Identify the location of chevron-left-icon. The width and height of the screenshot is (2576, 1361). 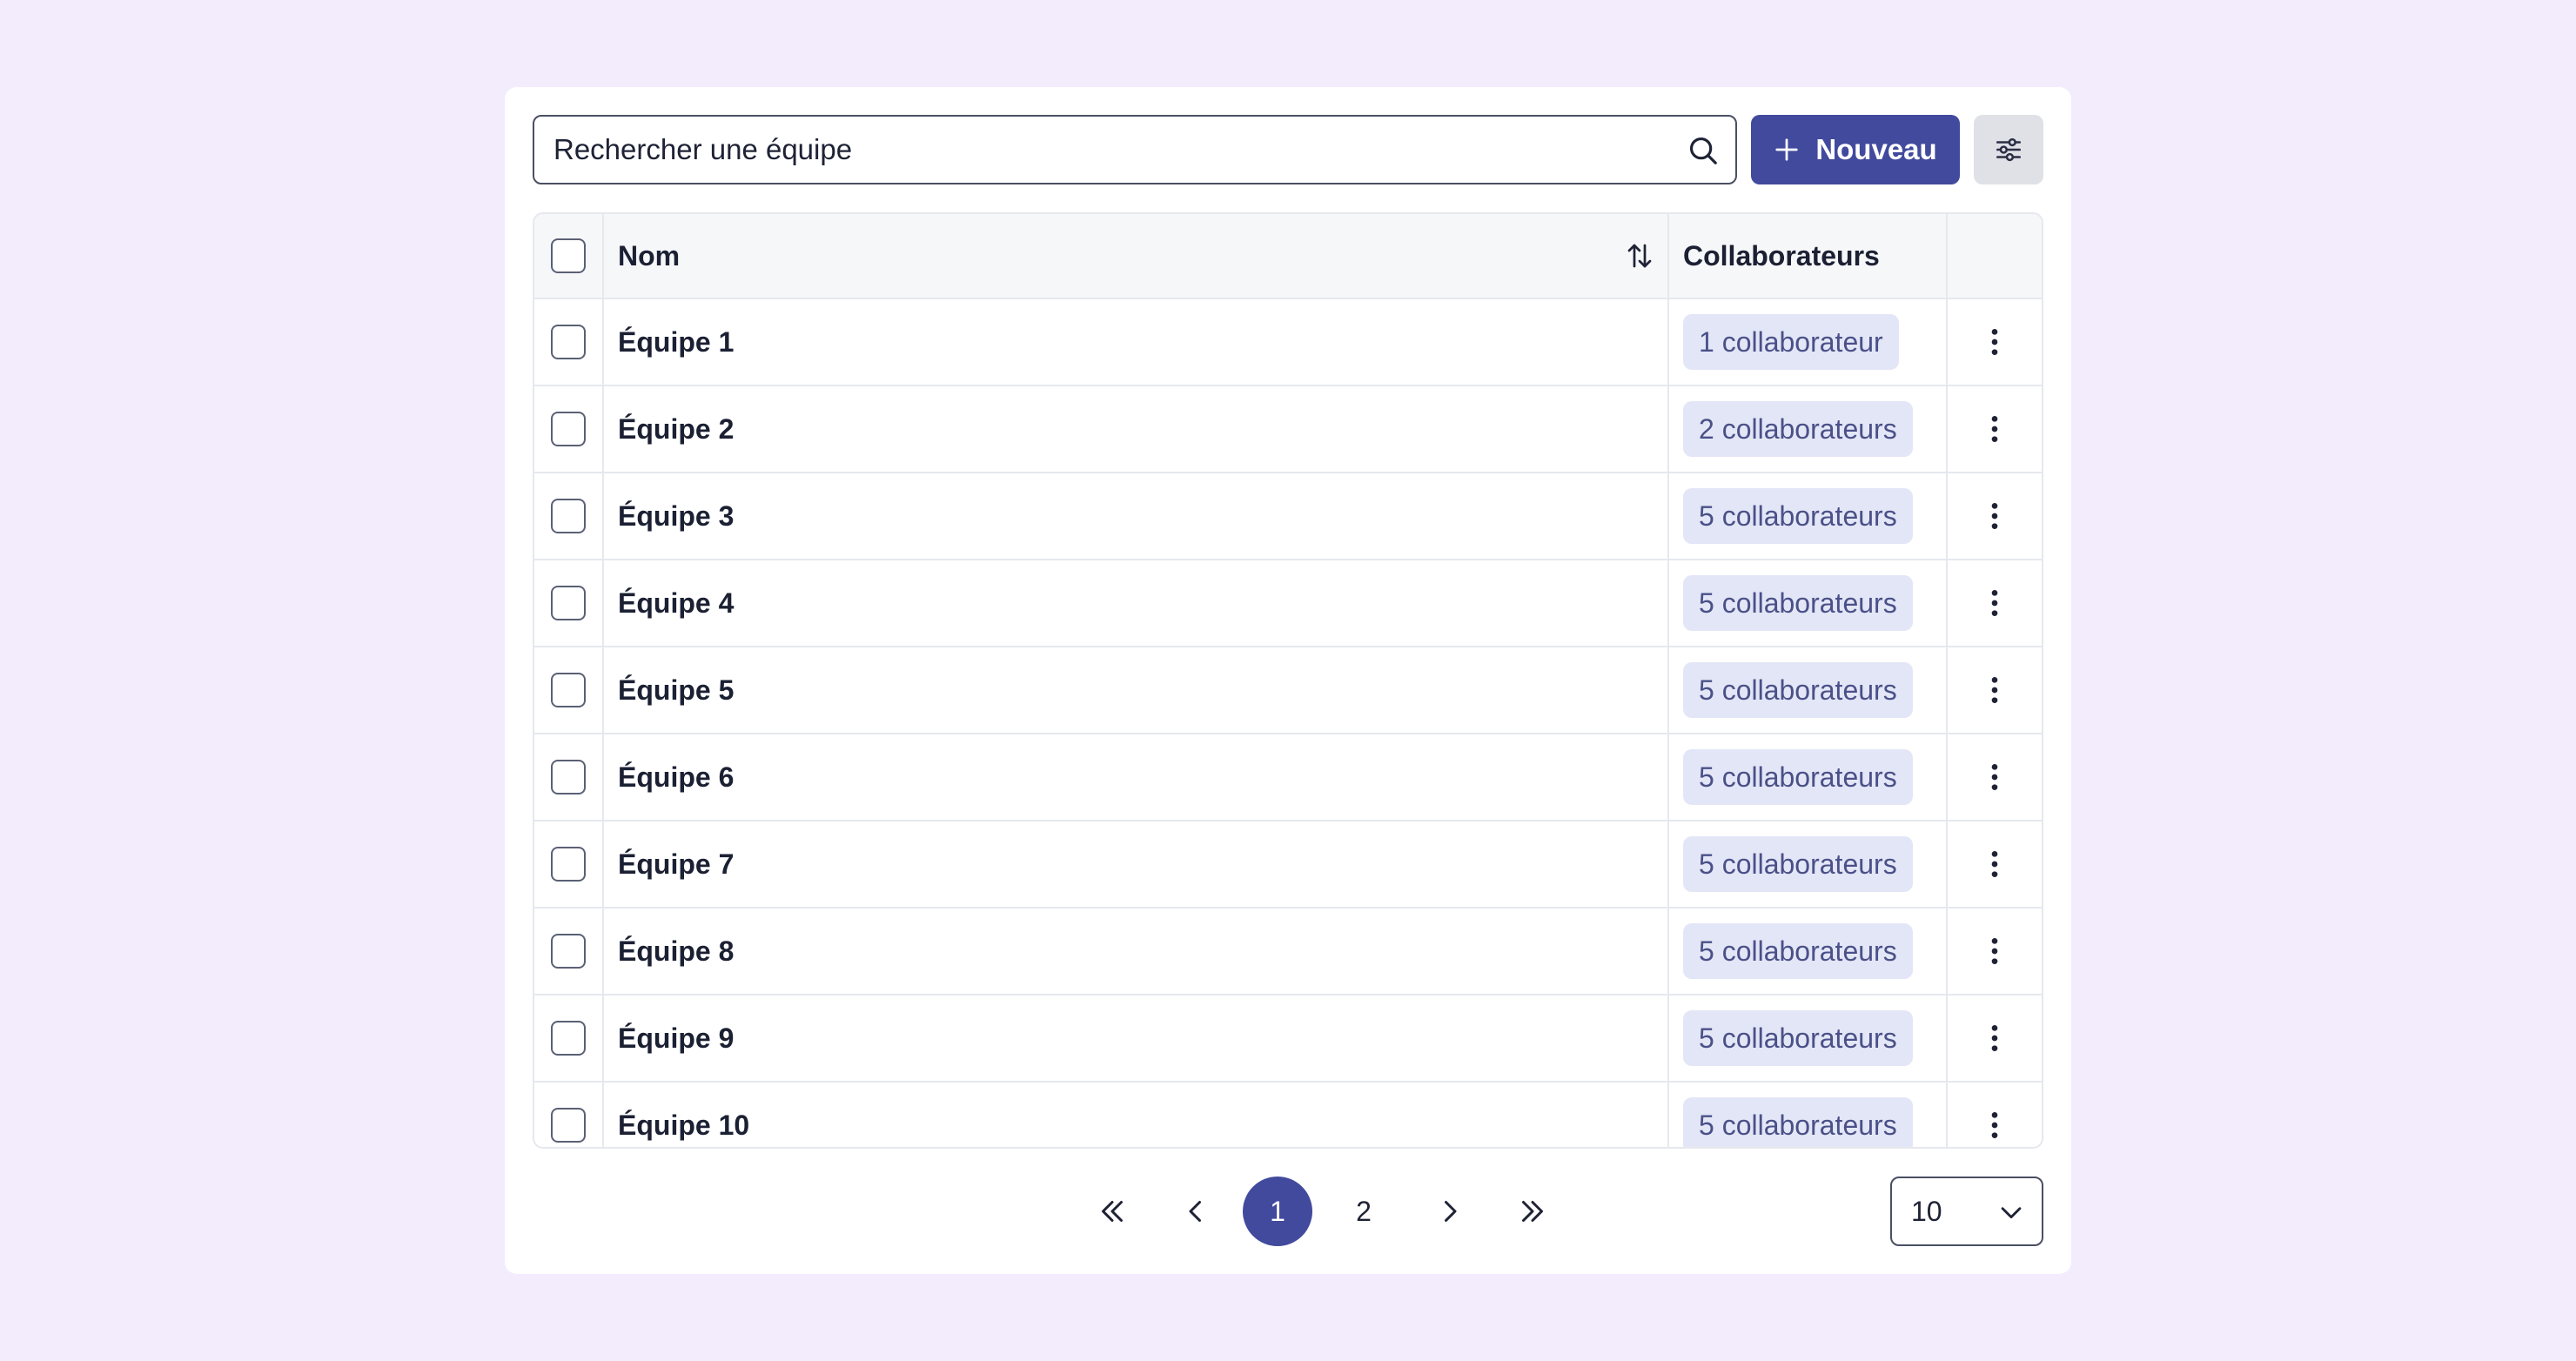
(1195, 1211).